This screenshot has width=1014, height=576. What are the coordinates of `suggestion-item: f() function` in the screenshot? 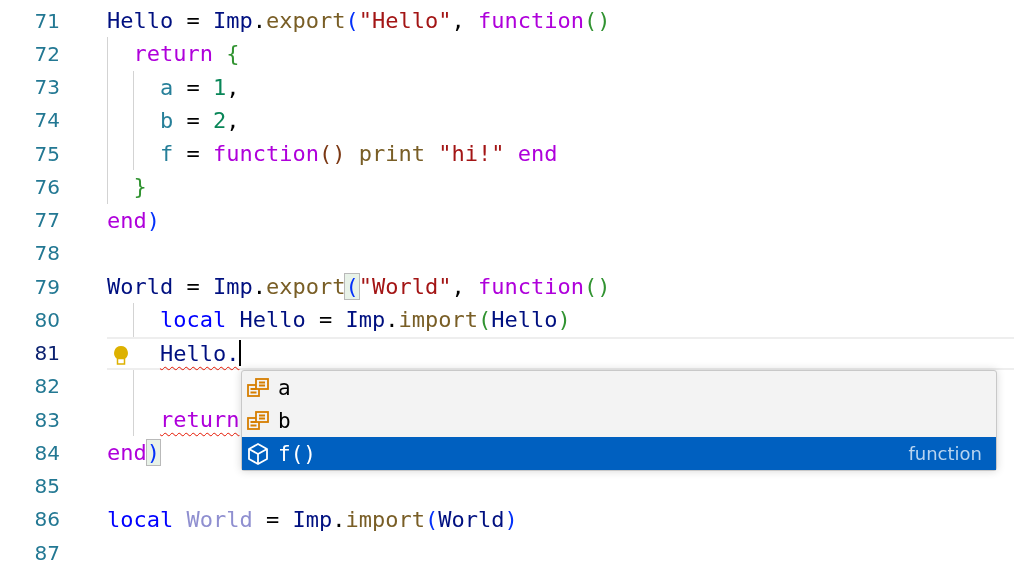 It's located at (619, 453).